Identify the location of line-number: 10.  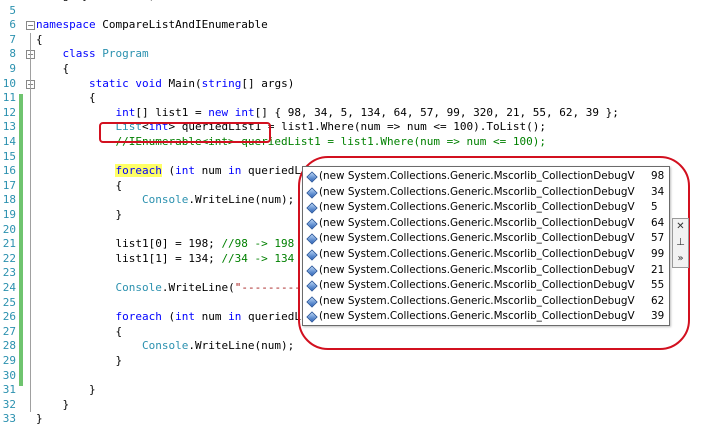
(9, 83).